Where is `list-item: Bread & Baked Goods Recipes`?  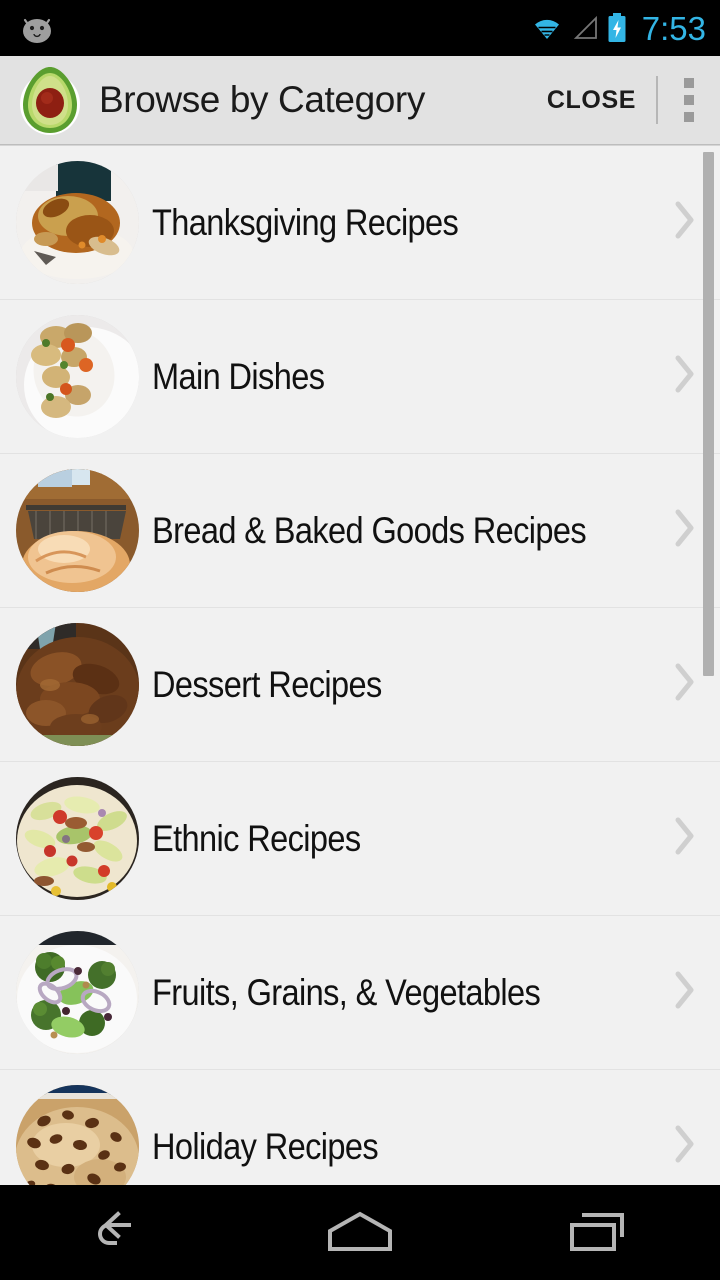 list-item: Bread & Baked Goods Recipes is located at coordinates (360, 531).